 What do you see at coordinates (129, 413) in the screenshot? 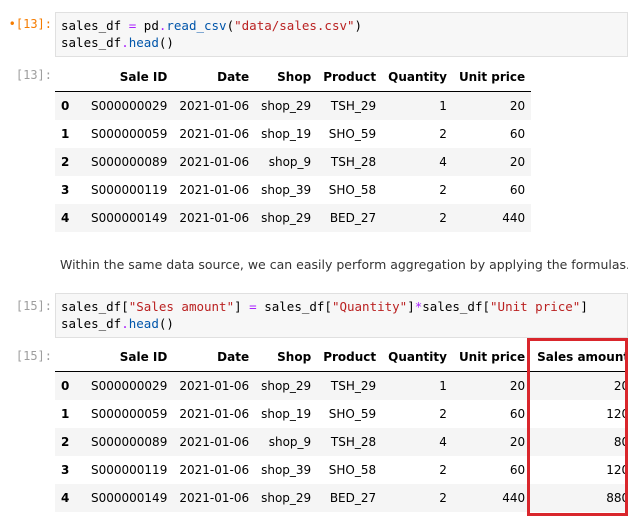
I see `table-cell: S000000059` at bounding box center [129, 413].